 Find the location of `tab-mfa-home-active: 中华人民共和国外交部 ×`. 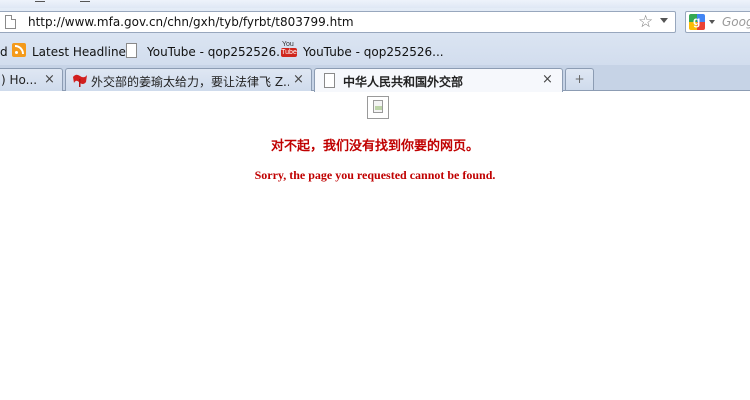

tab-mfa-home-active: 中华人民共和国外交部 × is located at coordinates (438, 80).